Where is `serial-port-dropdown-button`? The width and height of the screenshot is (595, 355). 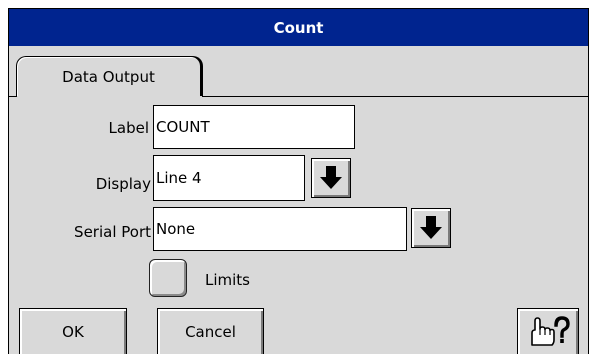 serial-port-dropdown-button is located at coordinates (431, 228).